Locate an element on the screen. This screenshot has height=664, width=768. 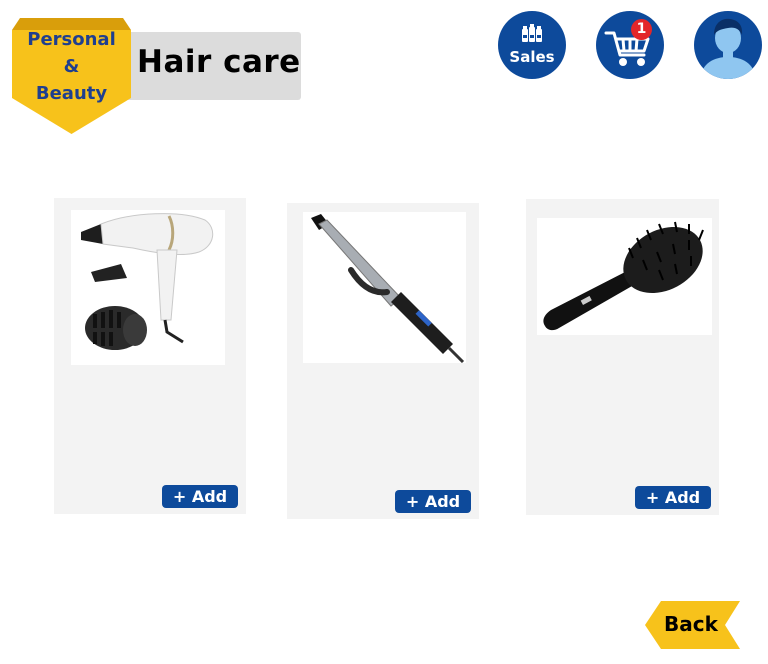
page-title: Hair care is located at coordinates (219, 62).